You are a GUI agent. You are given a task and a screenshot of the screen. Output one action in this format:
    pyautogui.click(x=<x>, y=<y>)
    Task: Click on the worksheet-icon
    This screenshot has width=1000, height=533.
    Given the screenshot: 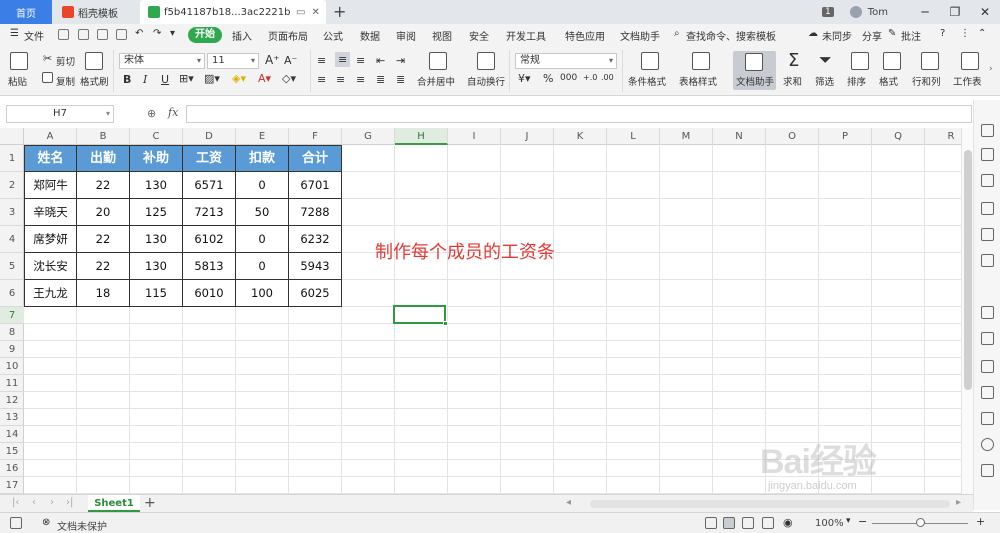 What is the action you would take?
    pyautogui.click(x=970, y=61)
    